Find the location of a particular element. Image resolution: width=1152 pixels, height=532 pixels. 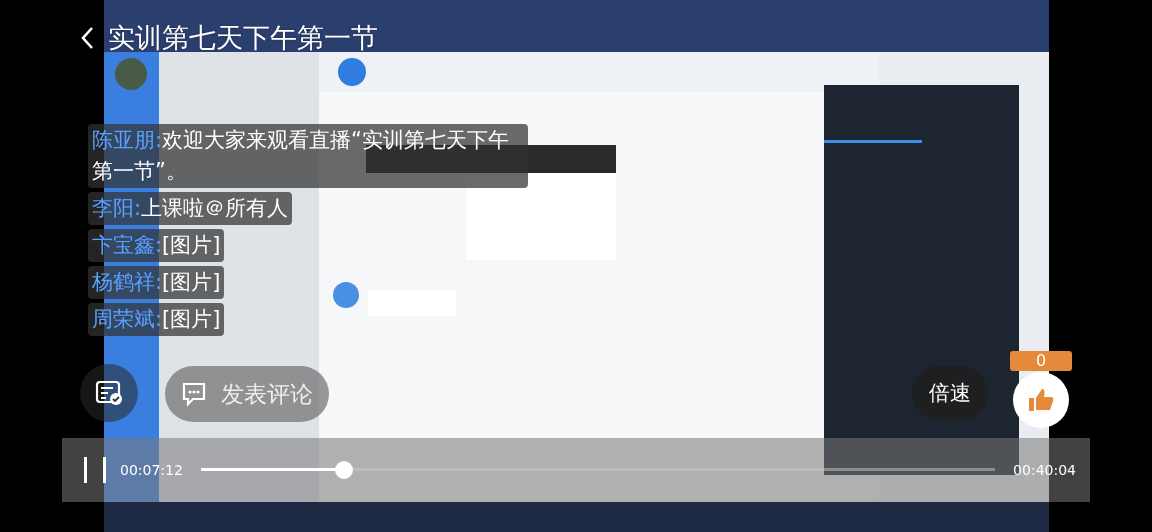

checklist-button is located at coordinates (109, 393).